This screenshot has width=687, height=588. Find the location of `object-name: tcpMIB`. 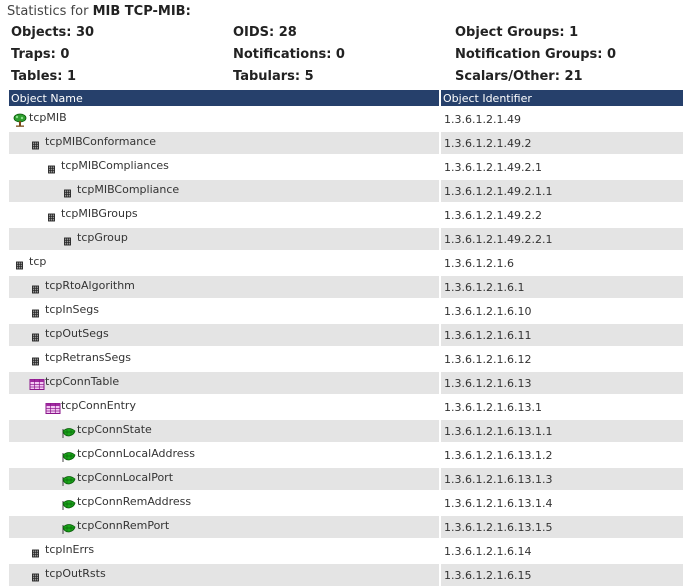

object-name: tcpMIB is located at coordinates (48, 117).